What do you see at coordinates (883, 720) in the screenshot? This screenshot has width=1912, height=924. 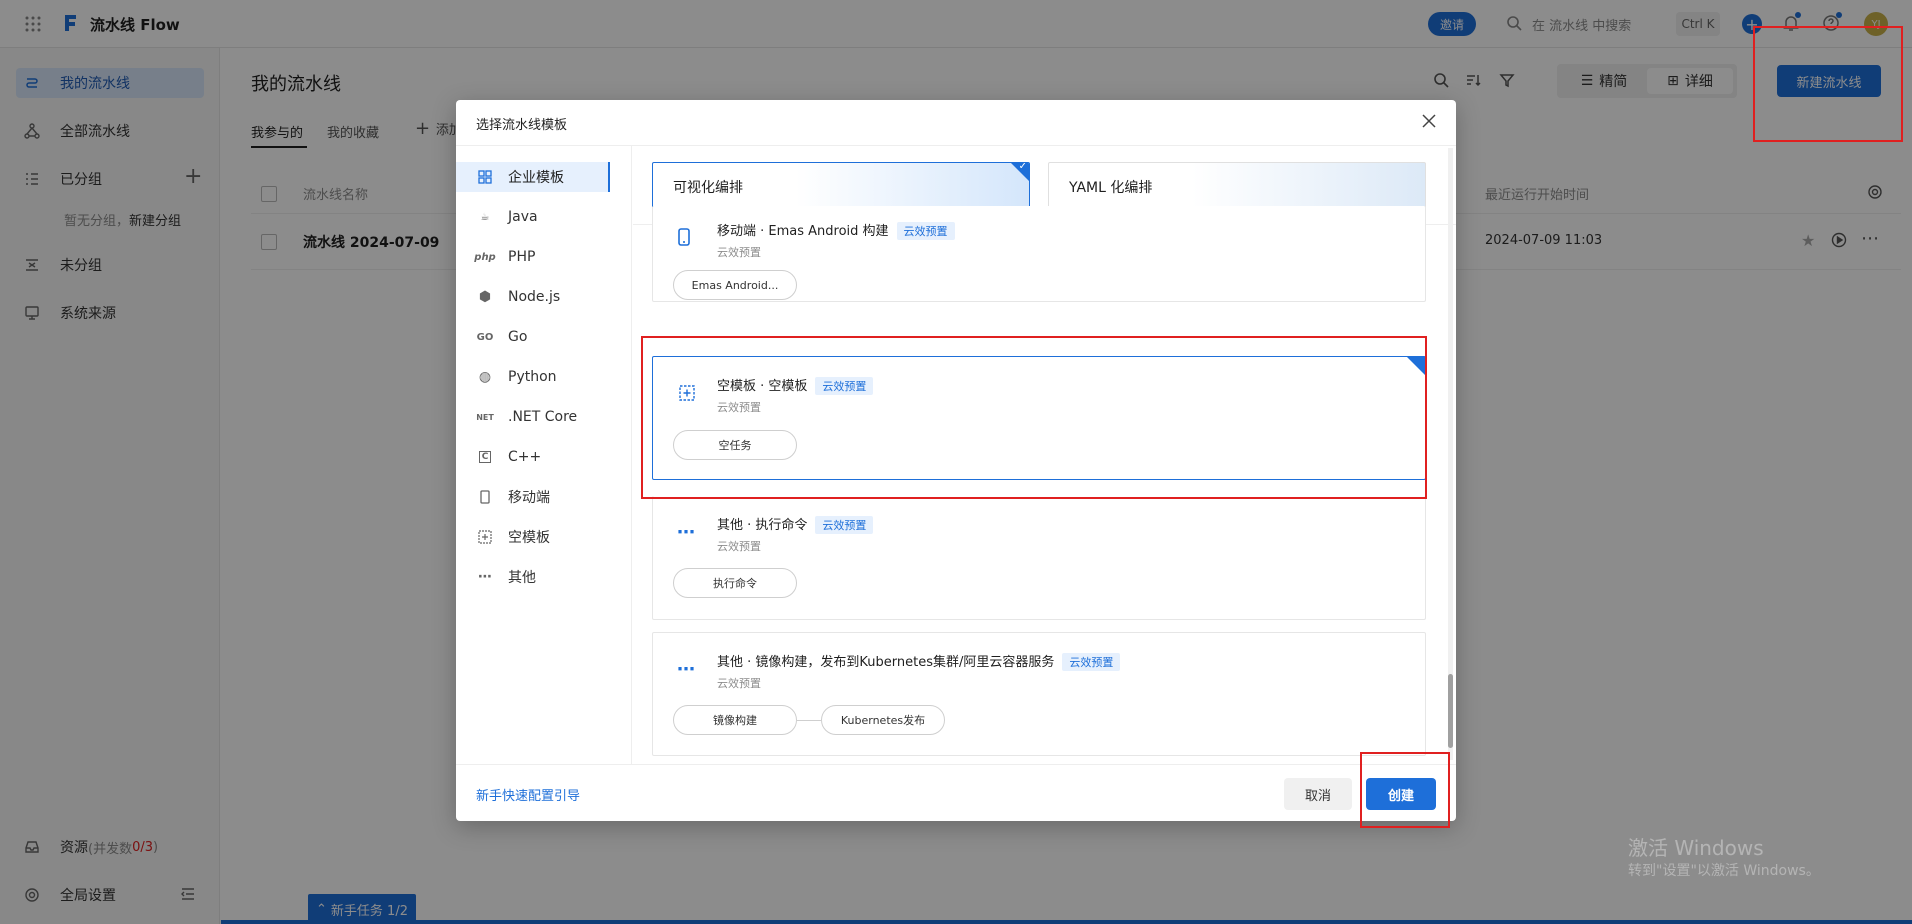 I see `step-pill: Kubernetes发布` at bounding box center [883, 720].